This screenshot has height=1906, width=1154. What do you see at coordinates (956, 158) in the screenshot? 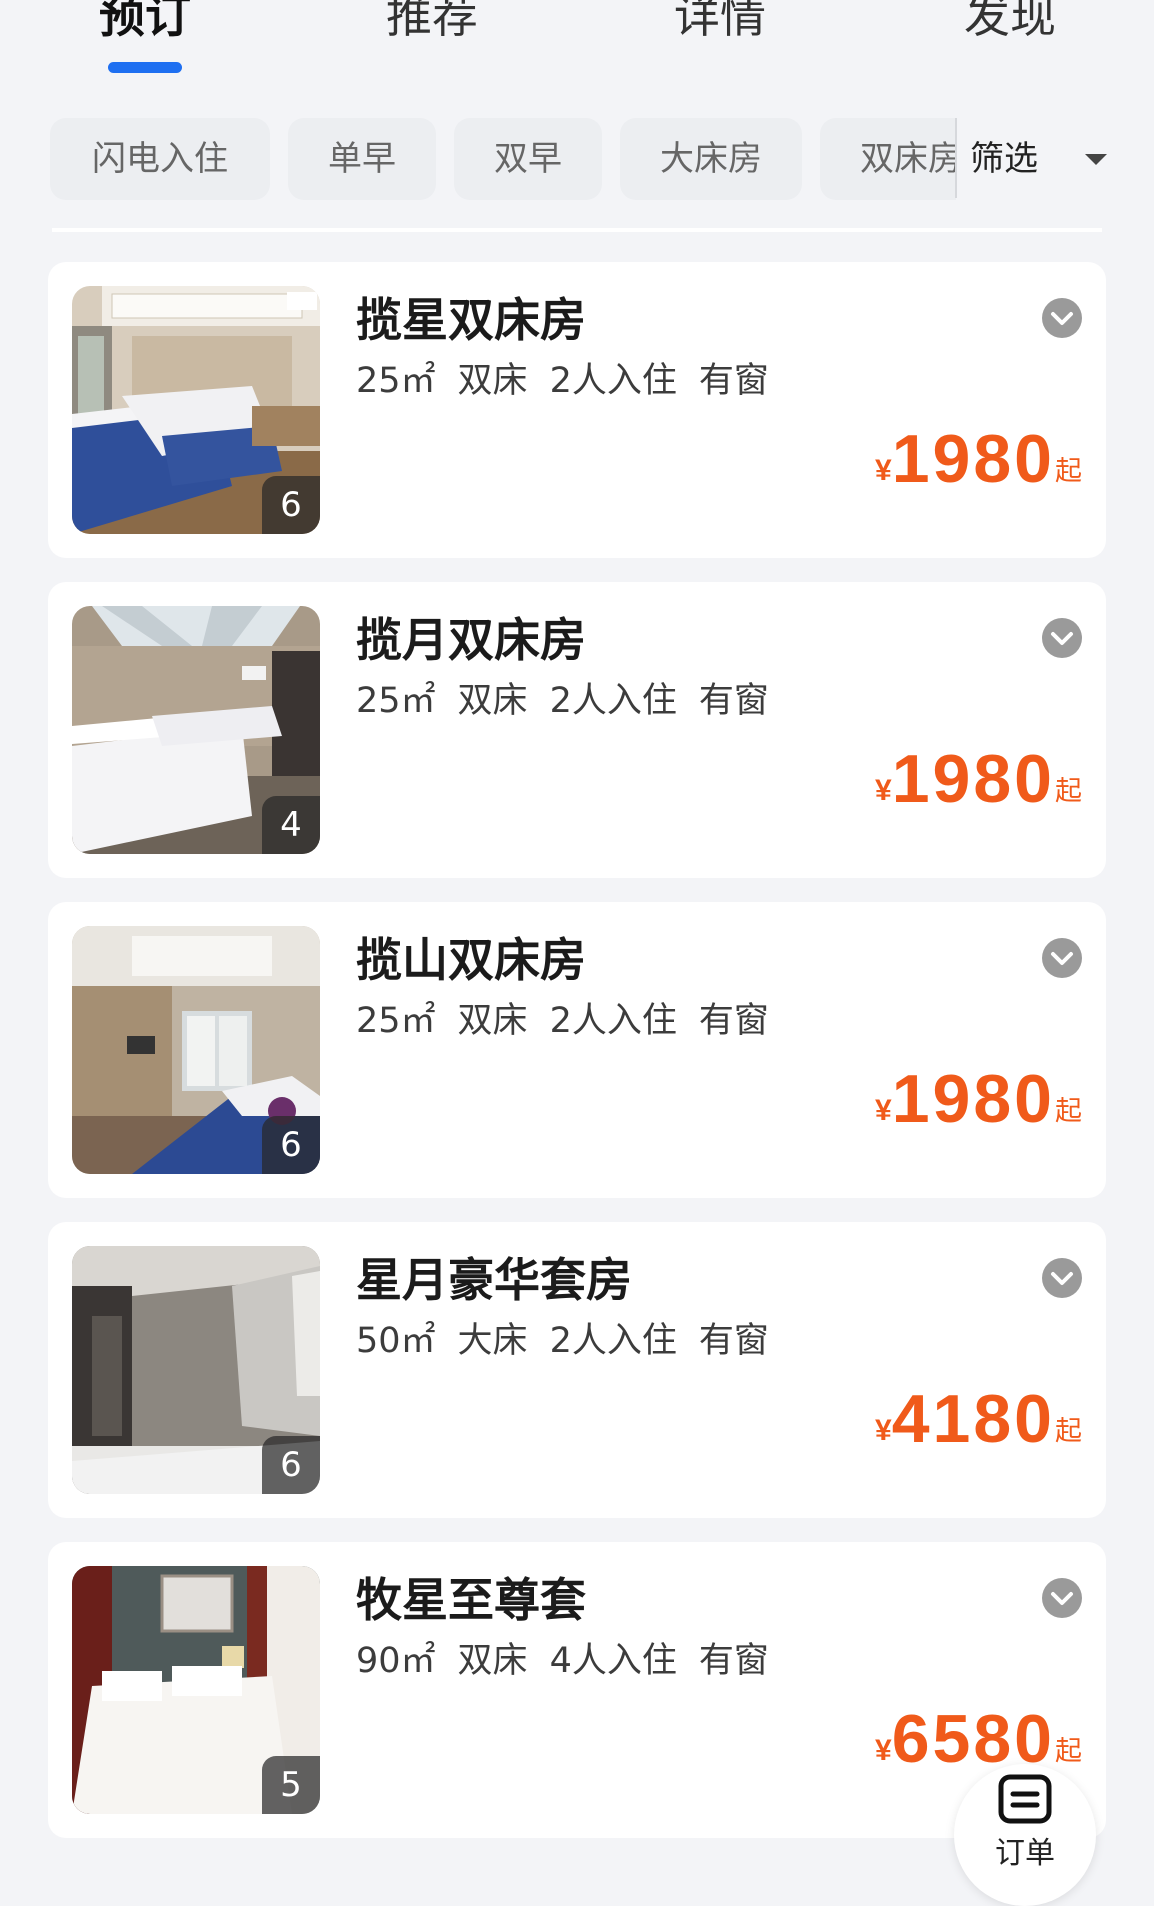
I see `filter-divider` at bounding box center [956, 158].